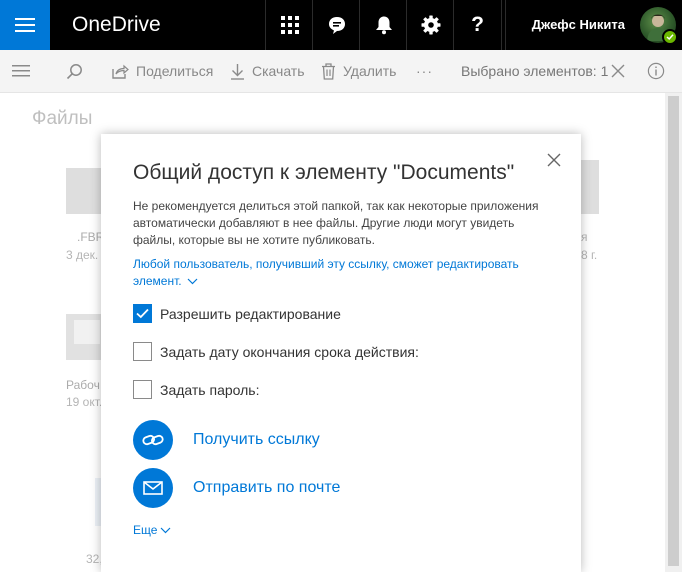  I want to click on set-password-checkbox, so click(142, 389).